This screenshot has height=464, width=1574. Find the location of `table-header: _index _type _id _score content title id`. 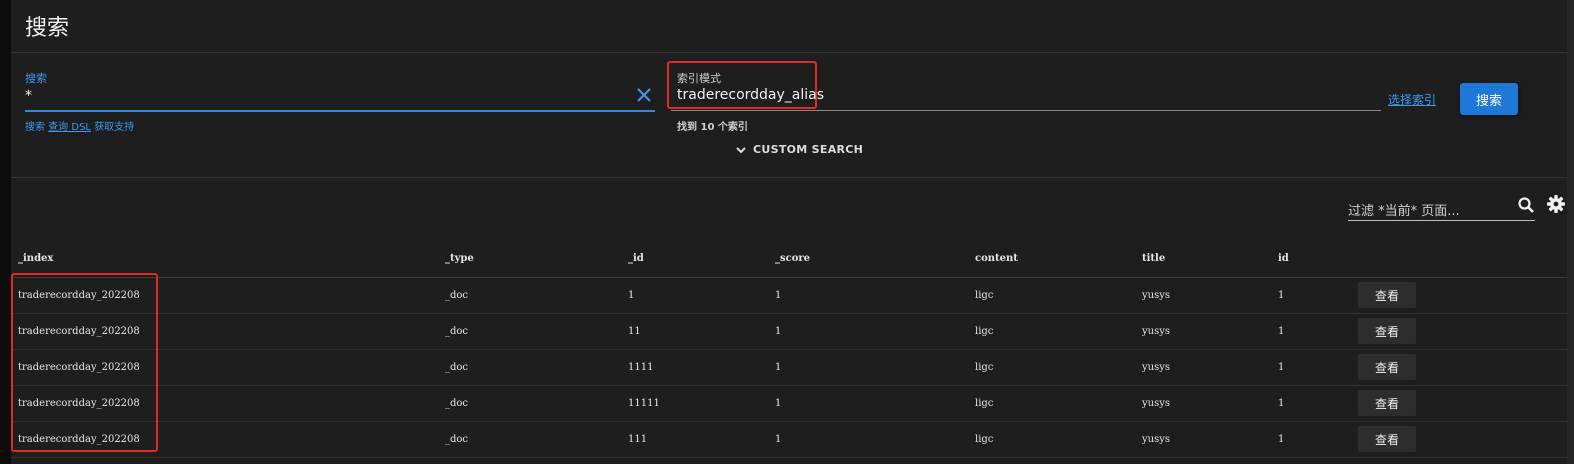

table-header: _index _type _id _score content title id is located at coordinates (789, 259).